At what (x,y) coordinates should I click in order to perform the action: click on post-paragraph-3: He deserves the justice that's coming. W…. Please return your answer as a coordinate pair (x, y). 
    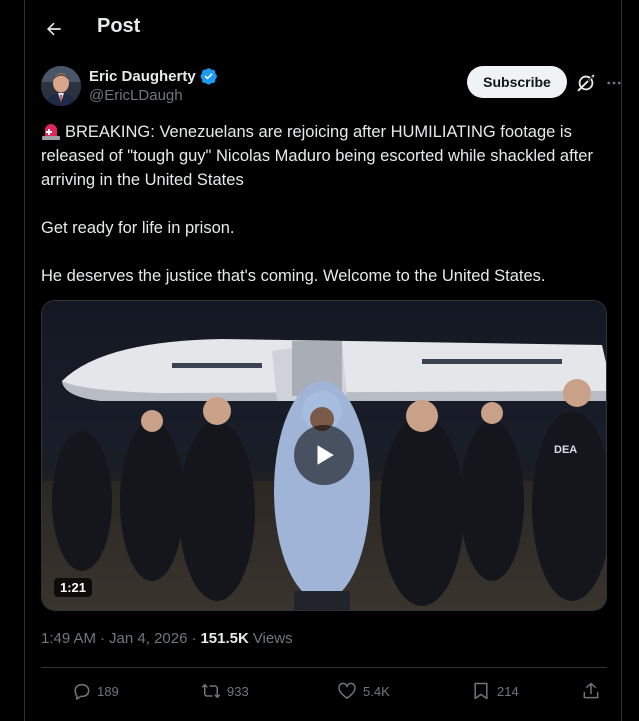
    Looking at the image, I should click on (293, 276).